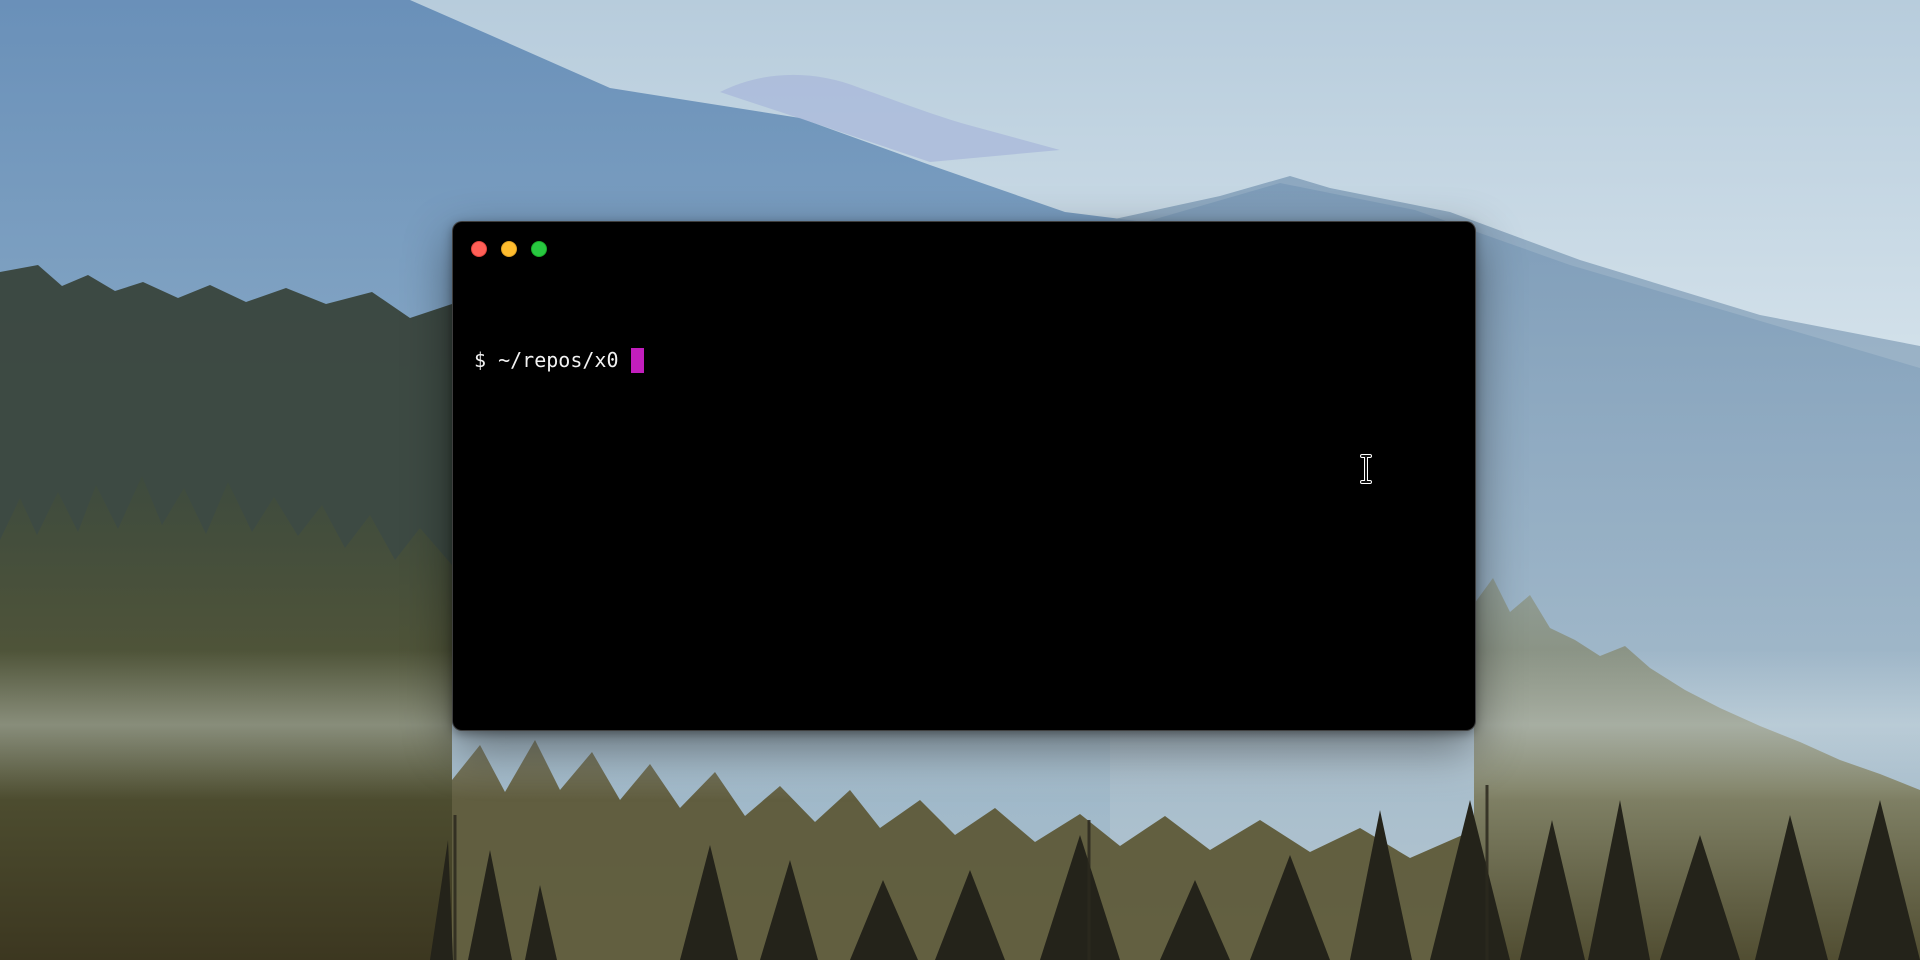 This screenshot has width=1920, height=960. What do you see at coordinates (509, 249) in the screenshot?
I see `minimize-dot-icon` at bounding box center [509, 249].